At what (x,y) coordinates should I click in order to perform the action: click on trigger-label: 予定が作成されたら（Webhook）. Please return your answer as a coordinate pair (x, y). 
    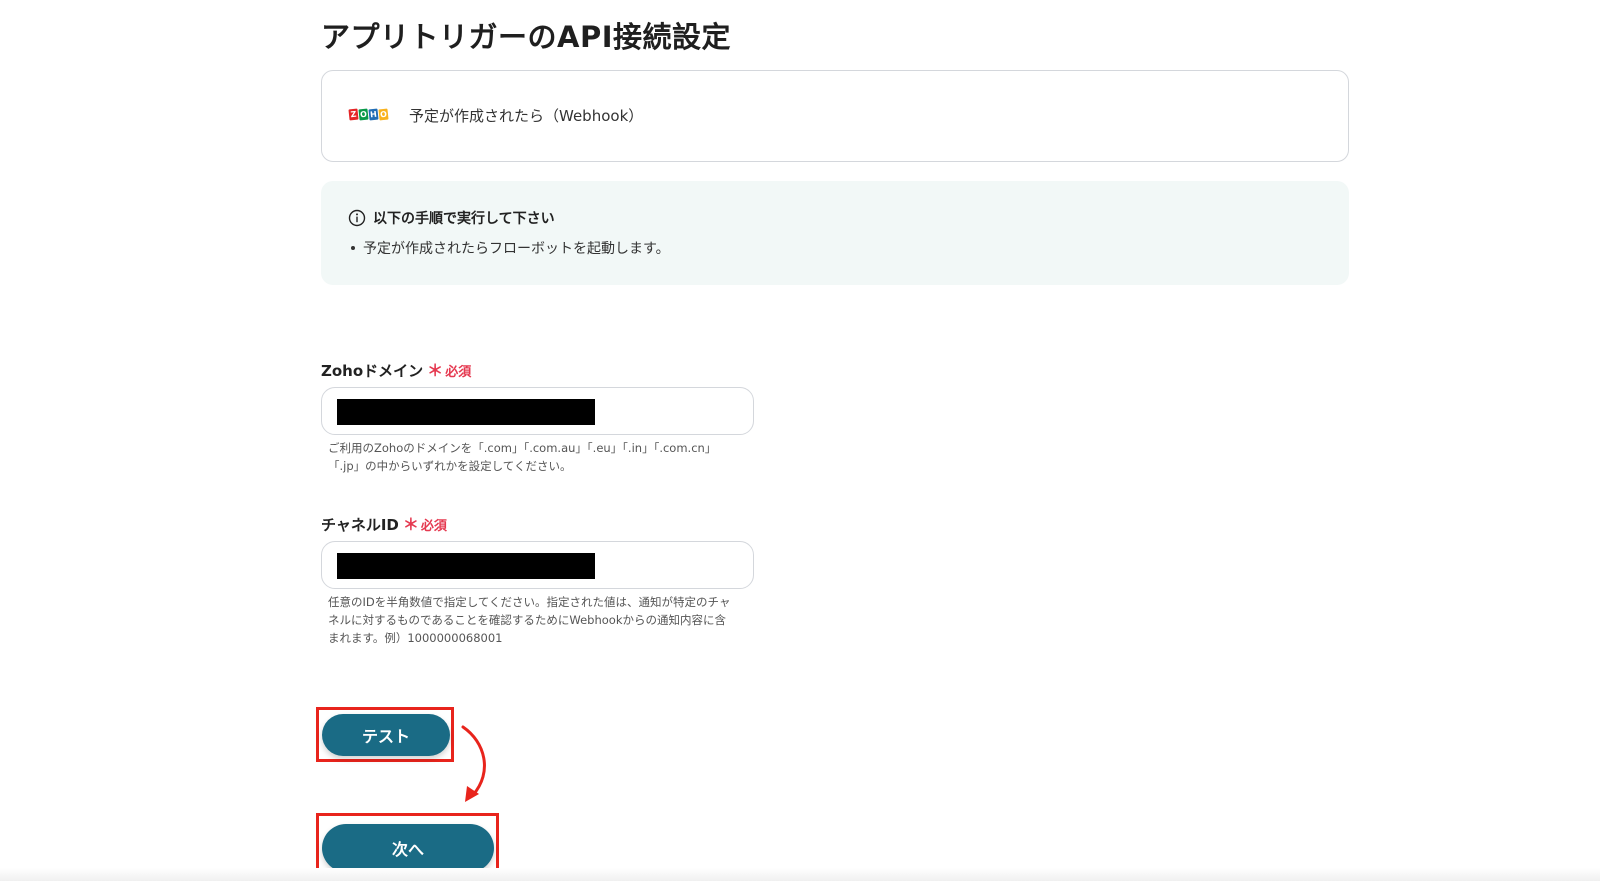
    Looking at the image, I should click on (526, 116).